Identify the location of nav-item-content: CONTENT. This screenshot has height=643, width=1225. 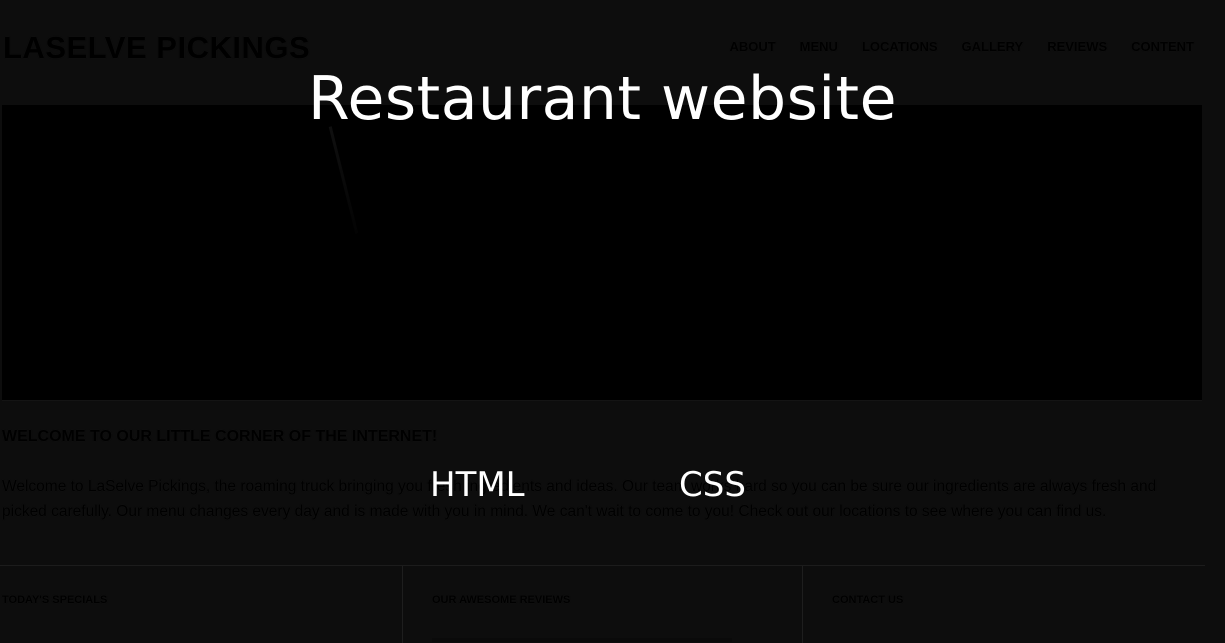
(1162, 46).